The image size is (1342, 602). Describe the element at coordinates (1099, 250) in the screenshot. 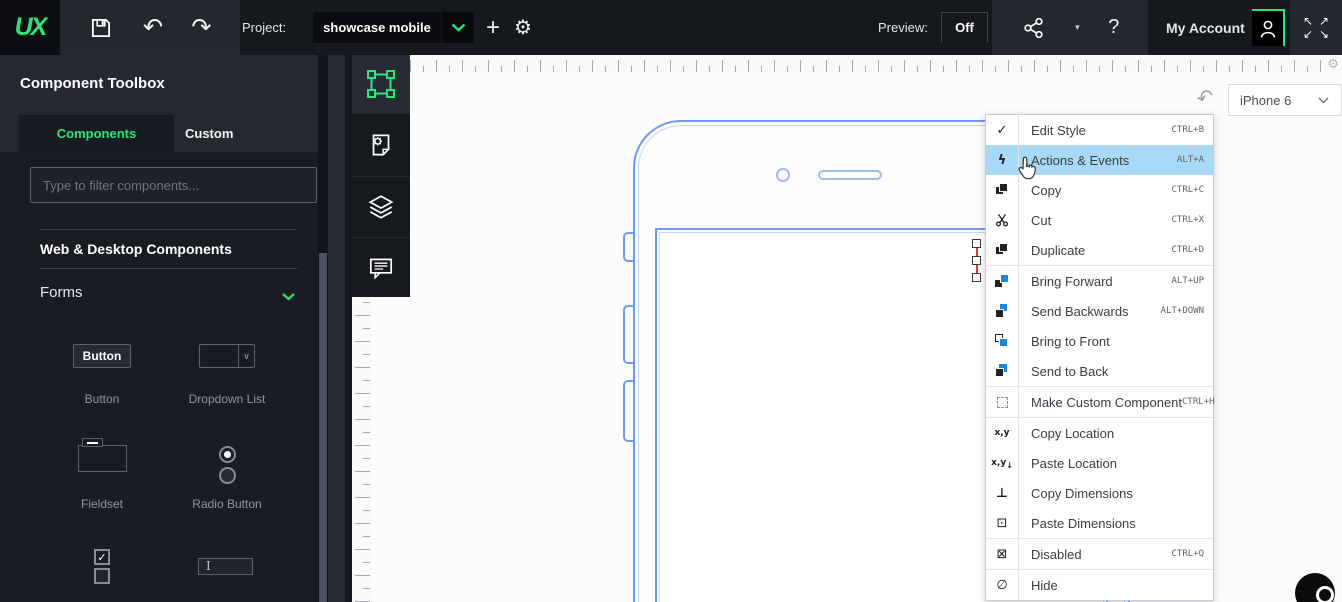

I see `menu-item-duplicate: Duplicate CTRL+D` at that location.